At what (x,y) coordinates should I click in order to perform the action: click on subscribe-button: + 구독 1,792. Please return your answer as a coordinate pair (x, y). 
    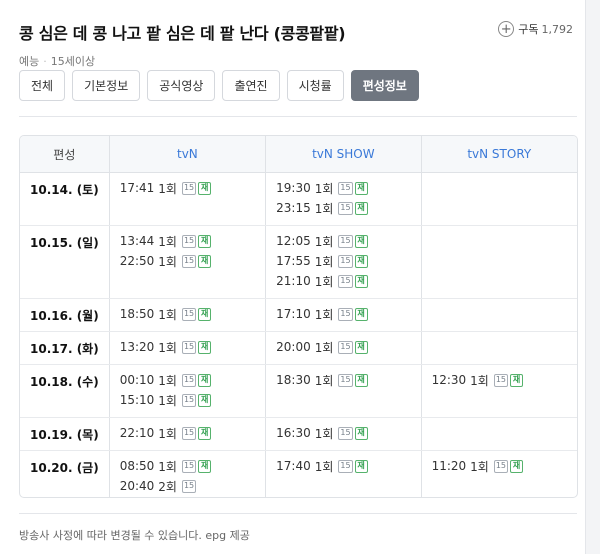
    Looking at the image, I should click on (535, 29).